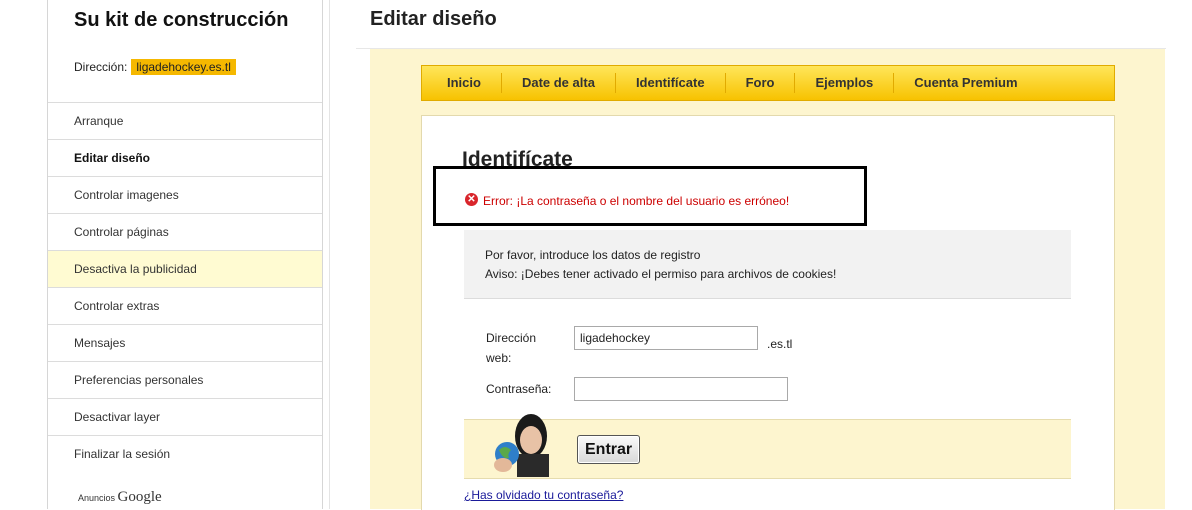 This screenshot has height=510, width=1192. Describe the element at coordinates (97, 498) in the screenshot. I see `ads-label: Anuncios` at that location.